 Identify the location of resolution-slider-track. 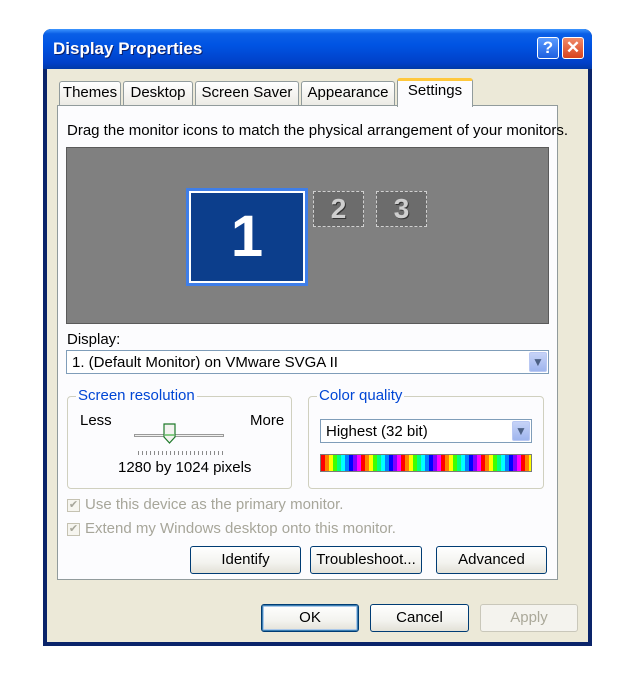
(179, 435).